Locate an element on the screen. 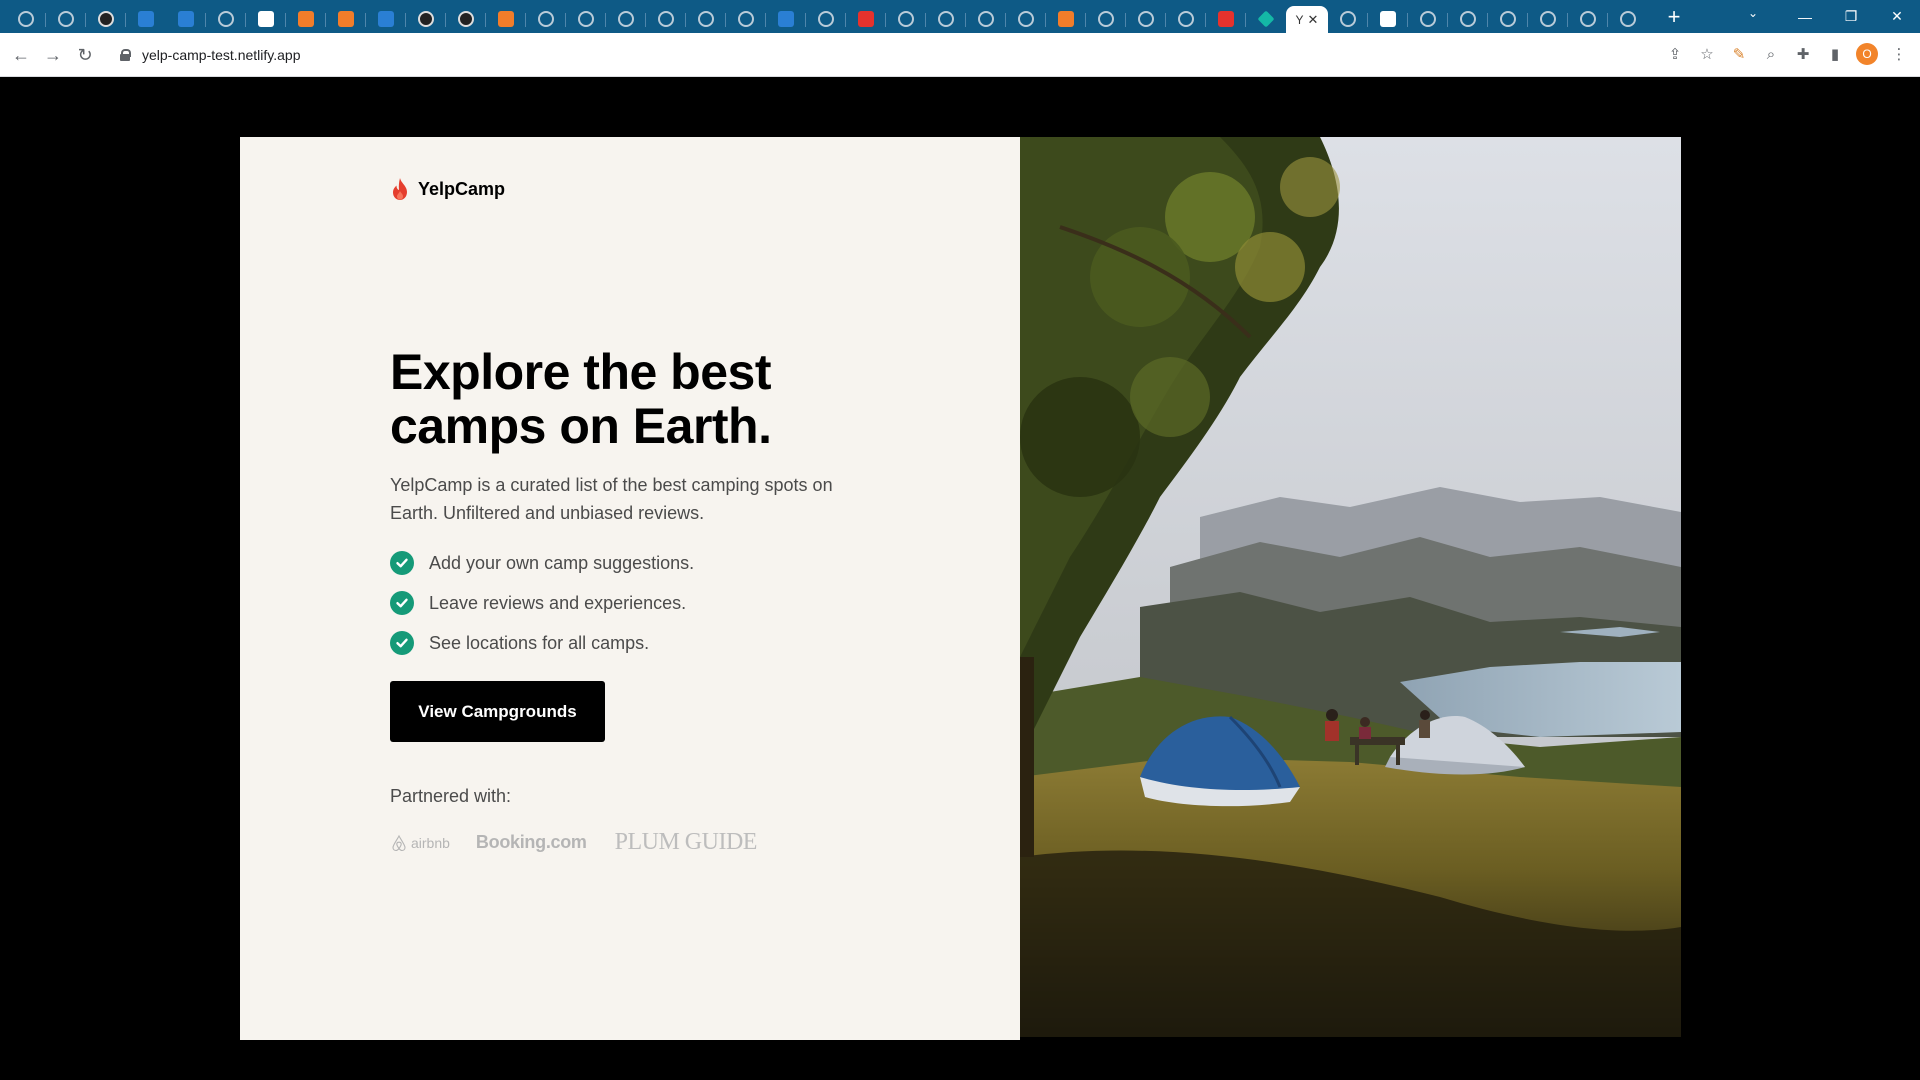 This screenshot has height=1080, width=1920. notion-icon is located at coordinates (1388, 18).